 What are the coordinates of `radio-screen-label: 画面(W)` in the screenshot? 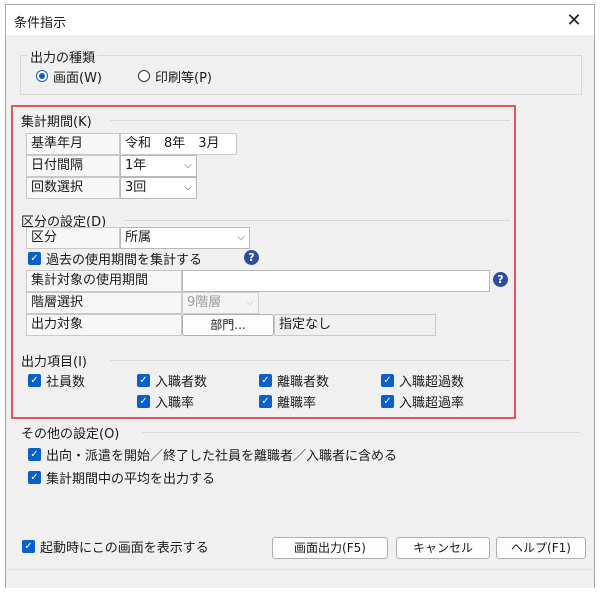 It's located at (77, 76).